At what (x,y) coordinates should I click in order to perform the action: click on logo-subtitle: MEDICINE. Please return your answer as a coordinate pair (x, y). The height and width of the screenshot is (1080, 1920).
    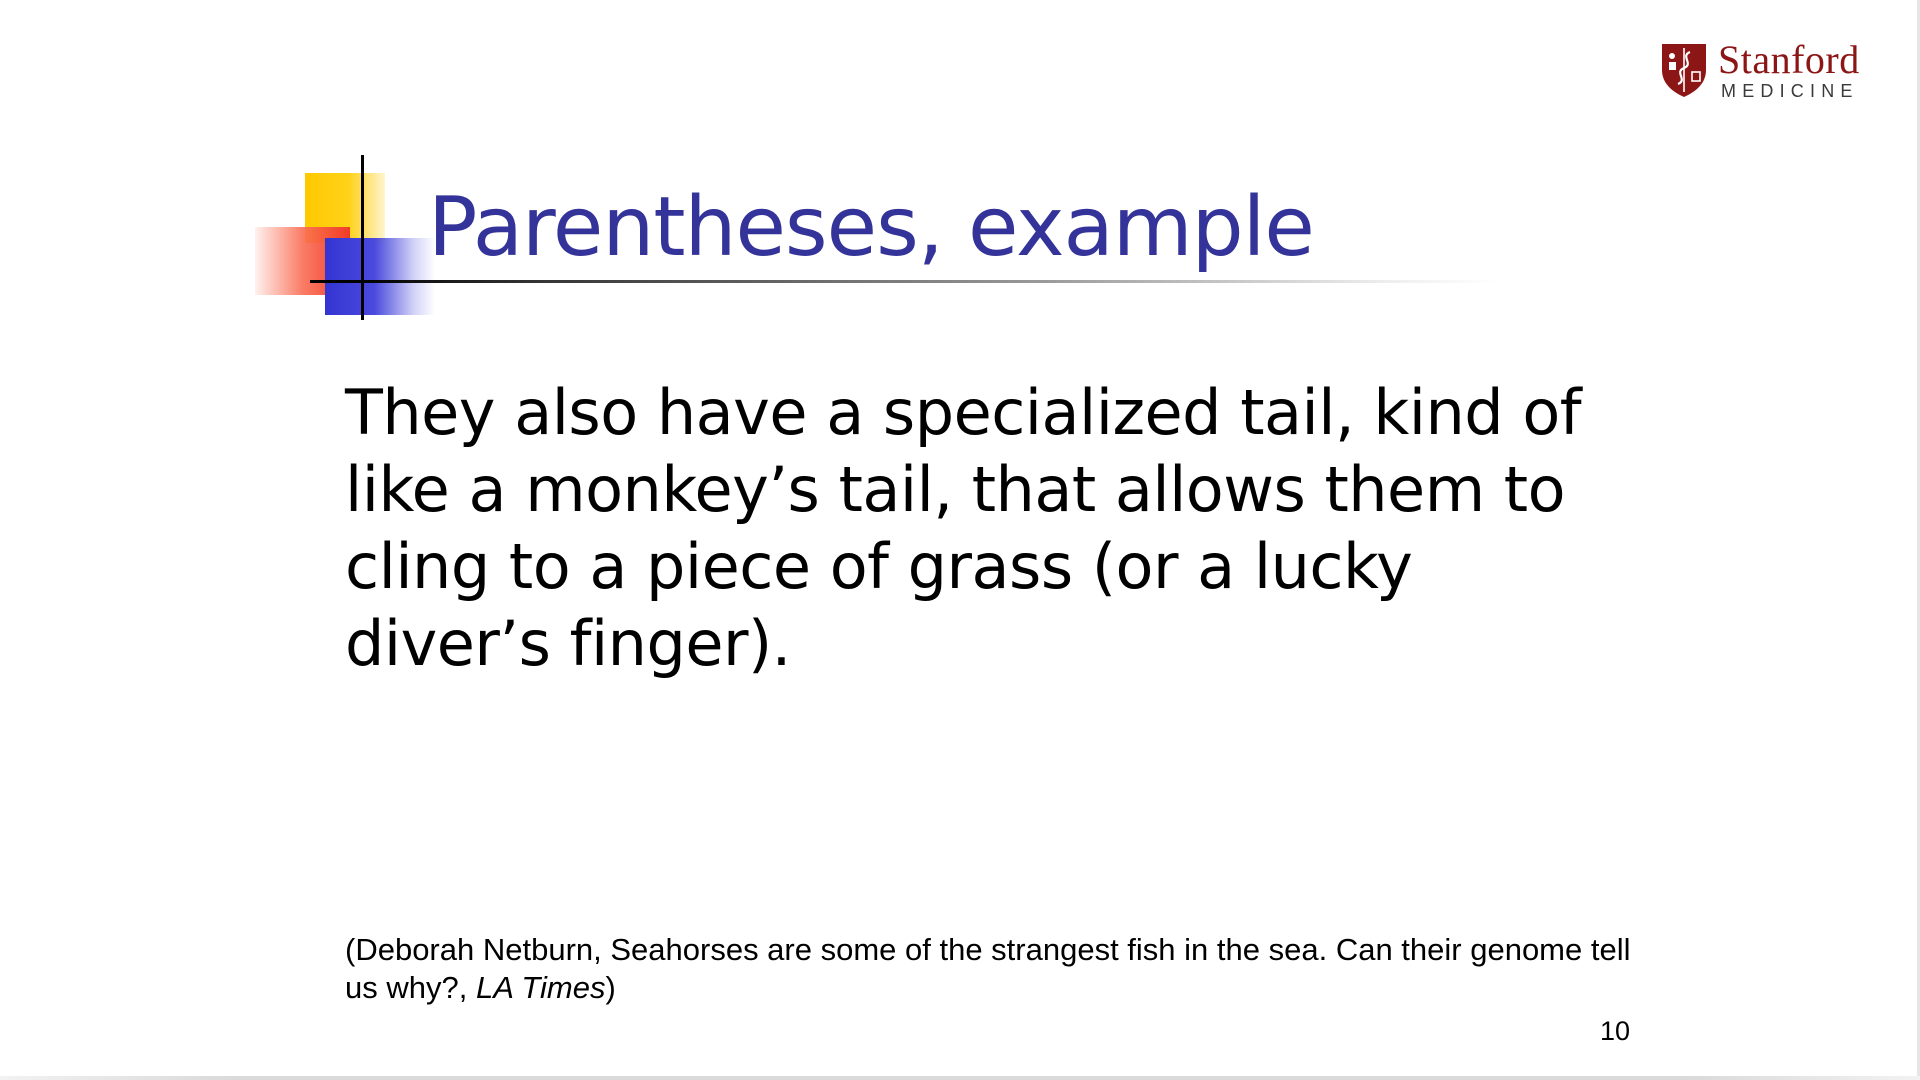
    Looking at the image, I should click on (1790, 91).